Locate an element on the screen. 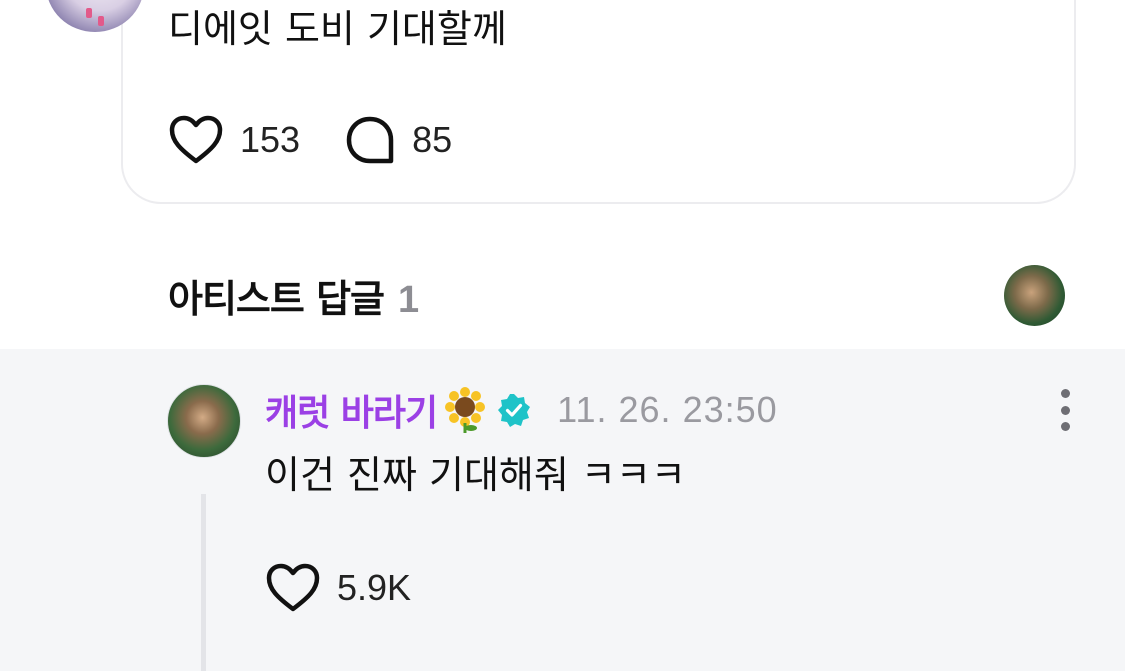  post-body-text: 디에잇 도비 기대할께 is located at coordinates (337, 29).